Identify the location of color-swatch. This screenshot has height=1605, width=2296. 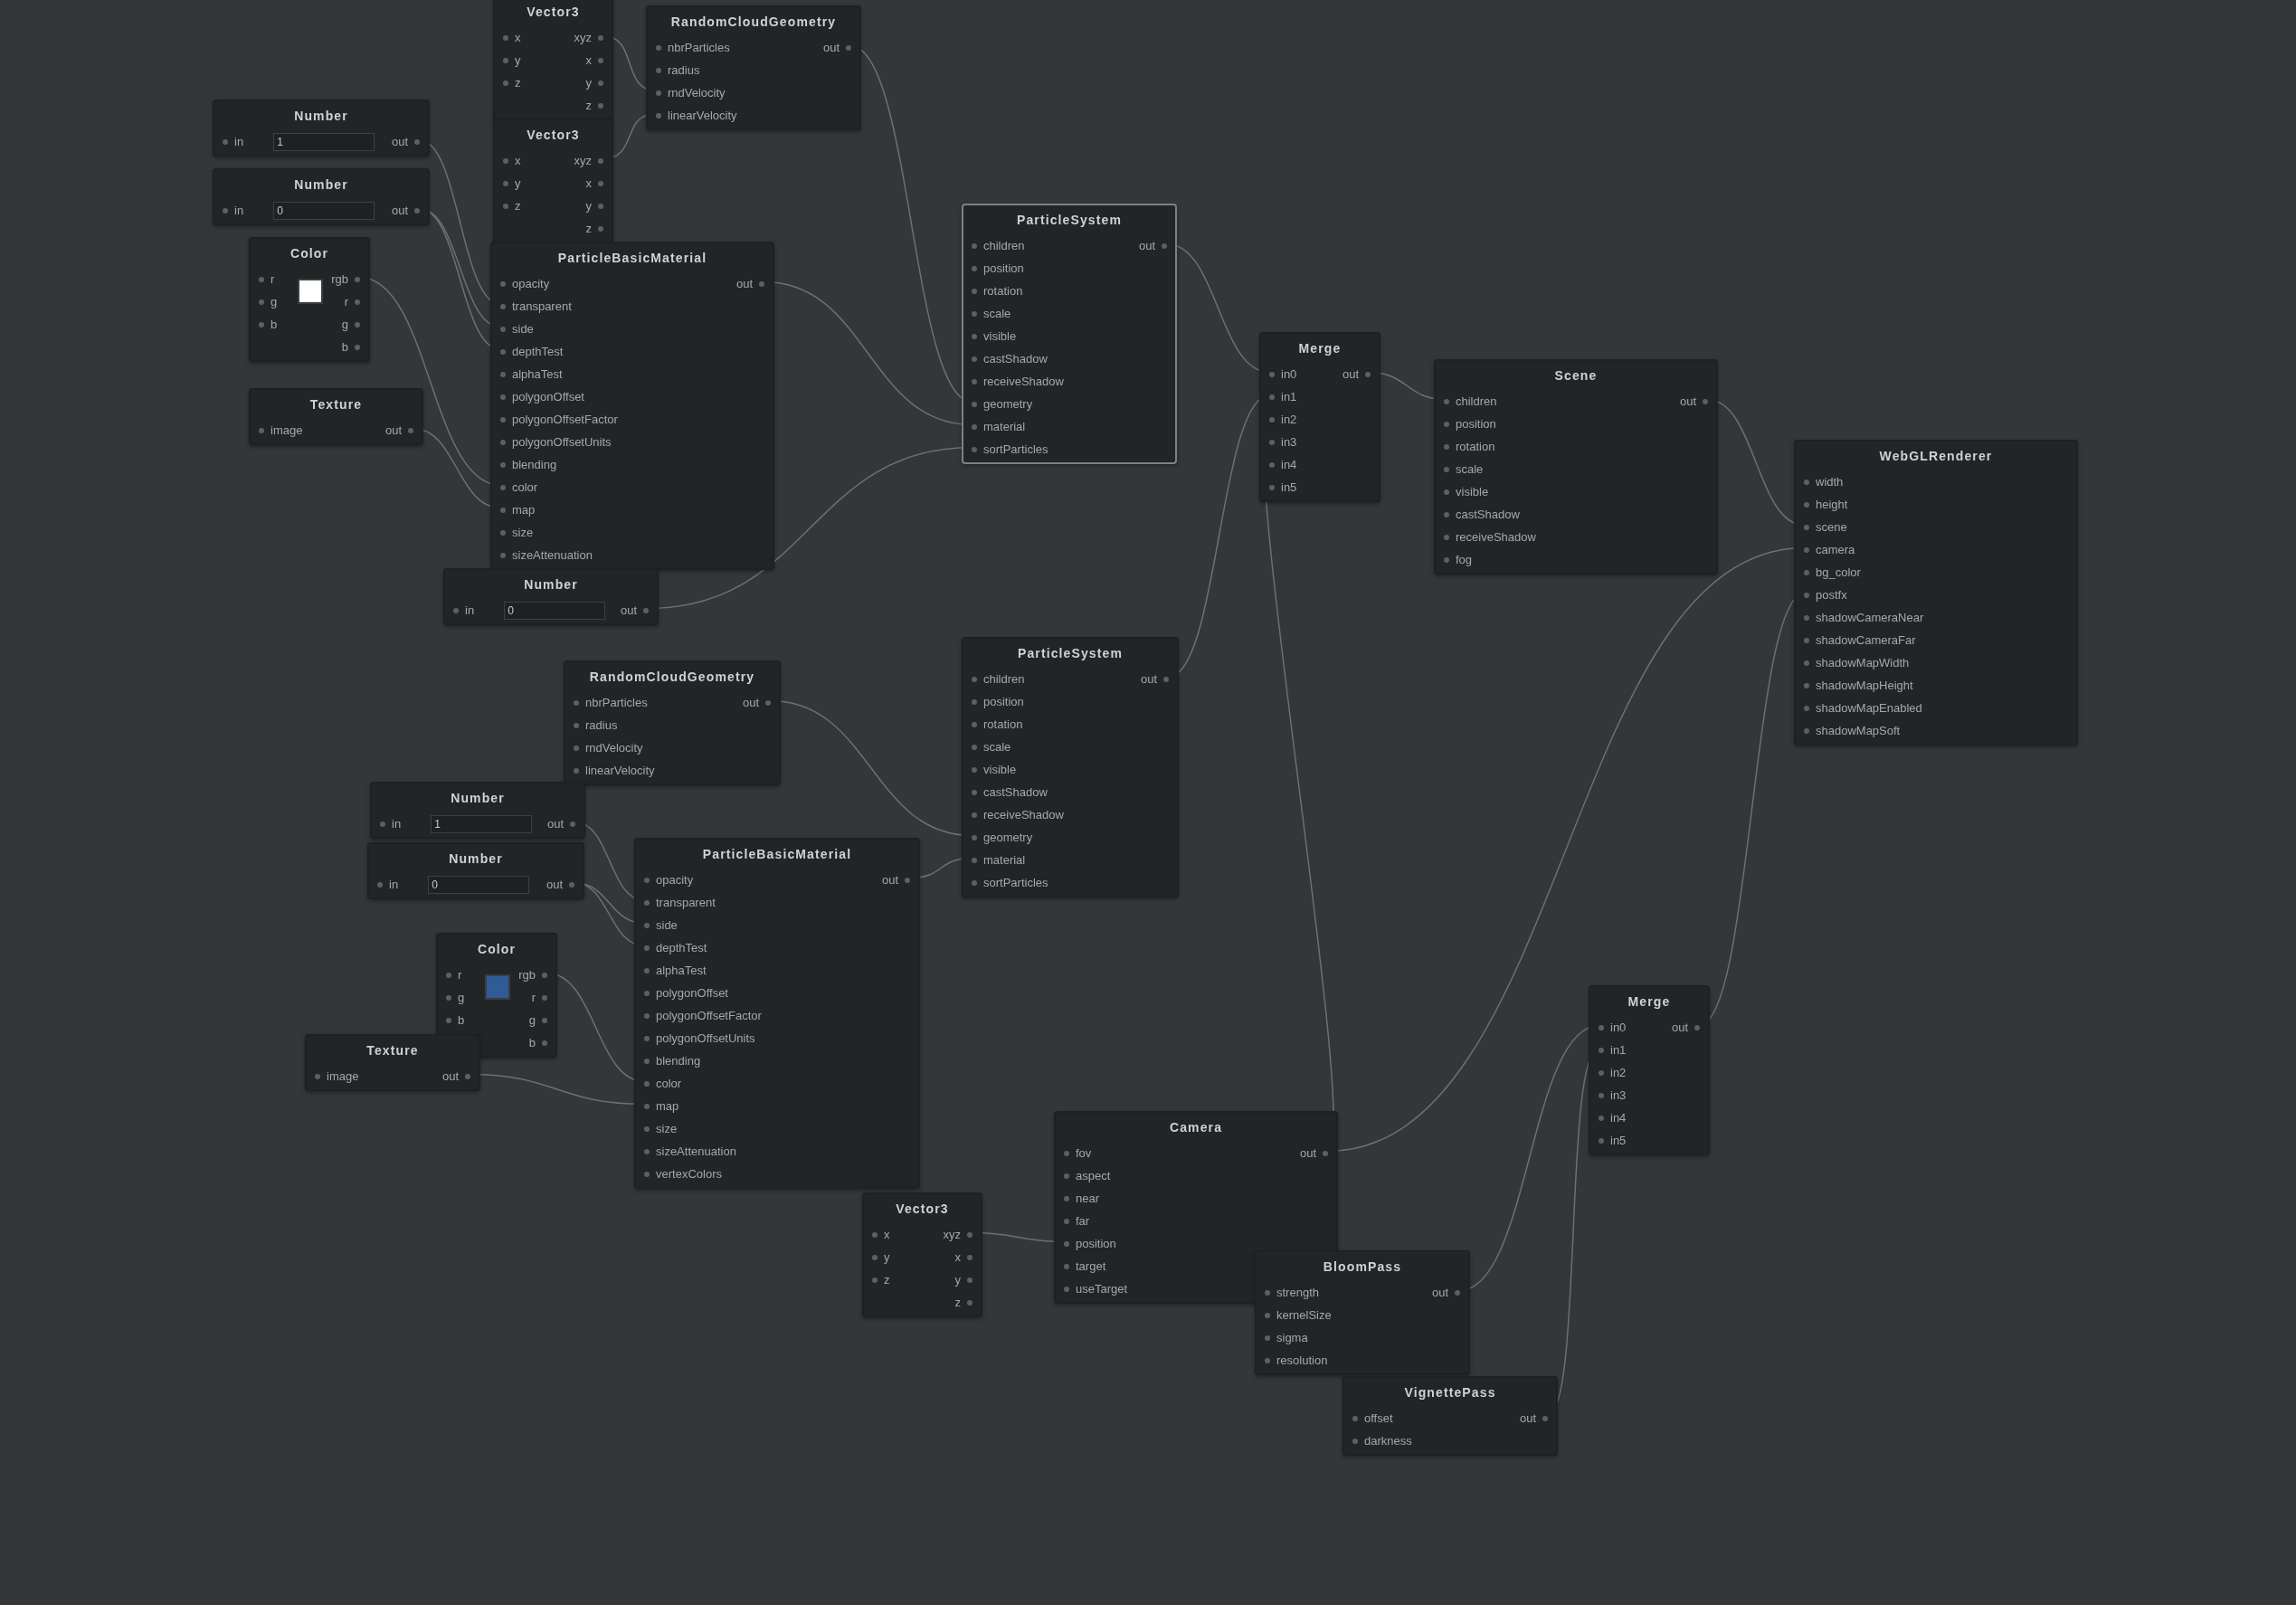
(310, 291).